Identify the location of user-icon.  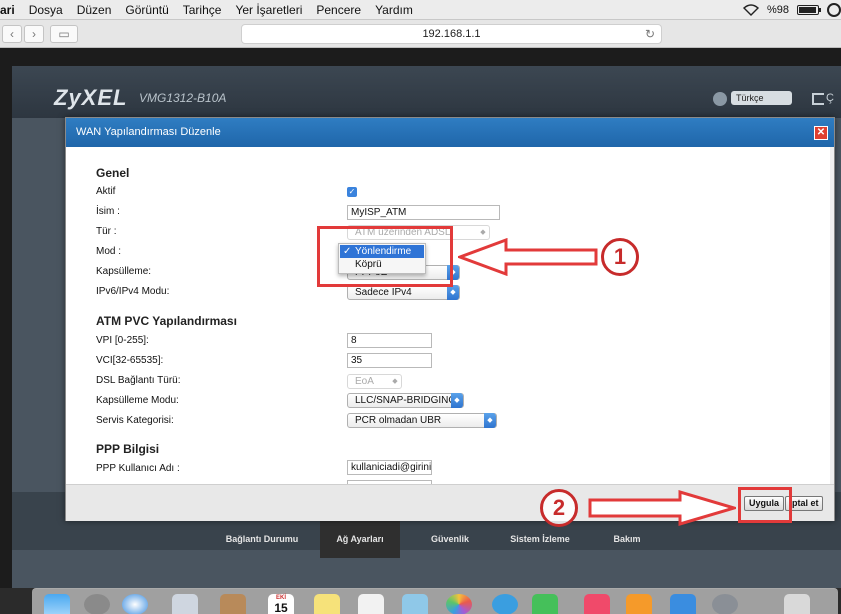
(720, 99).